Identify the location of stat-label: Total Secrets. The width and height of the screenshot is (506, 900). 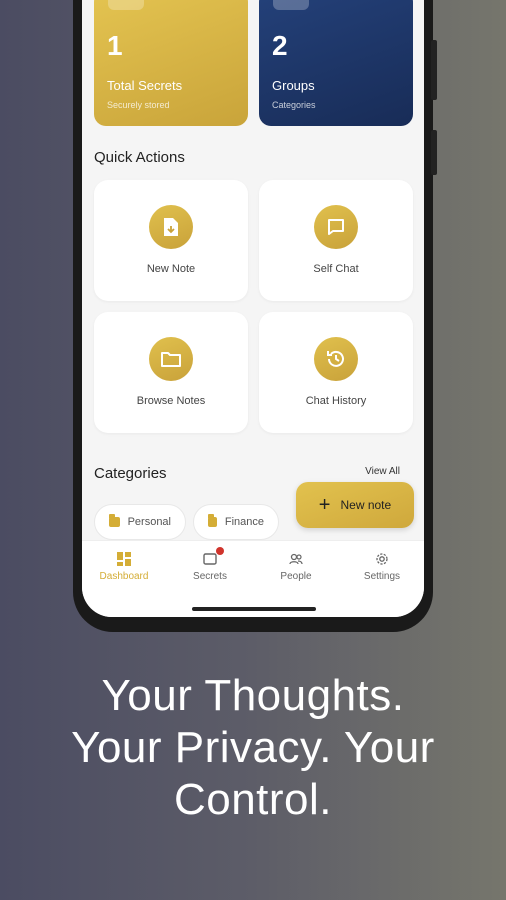
(145, 85).